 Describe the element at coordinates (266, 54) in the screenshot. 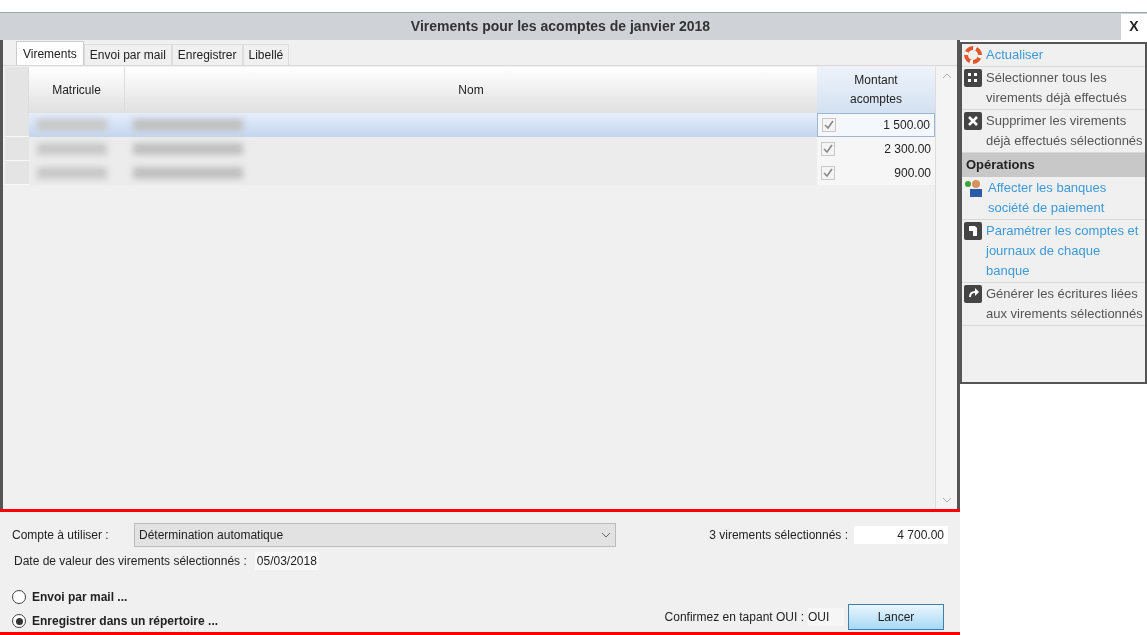

I see `tab: Libellé` at that location.